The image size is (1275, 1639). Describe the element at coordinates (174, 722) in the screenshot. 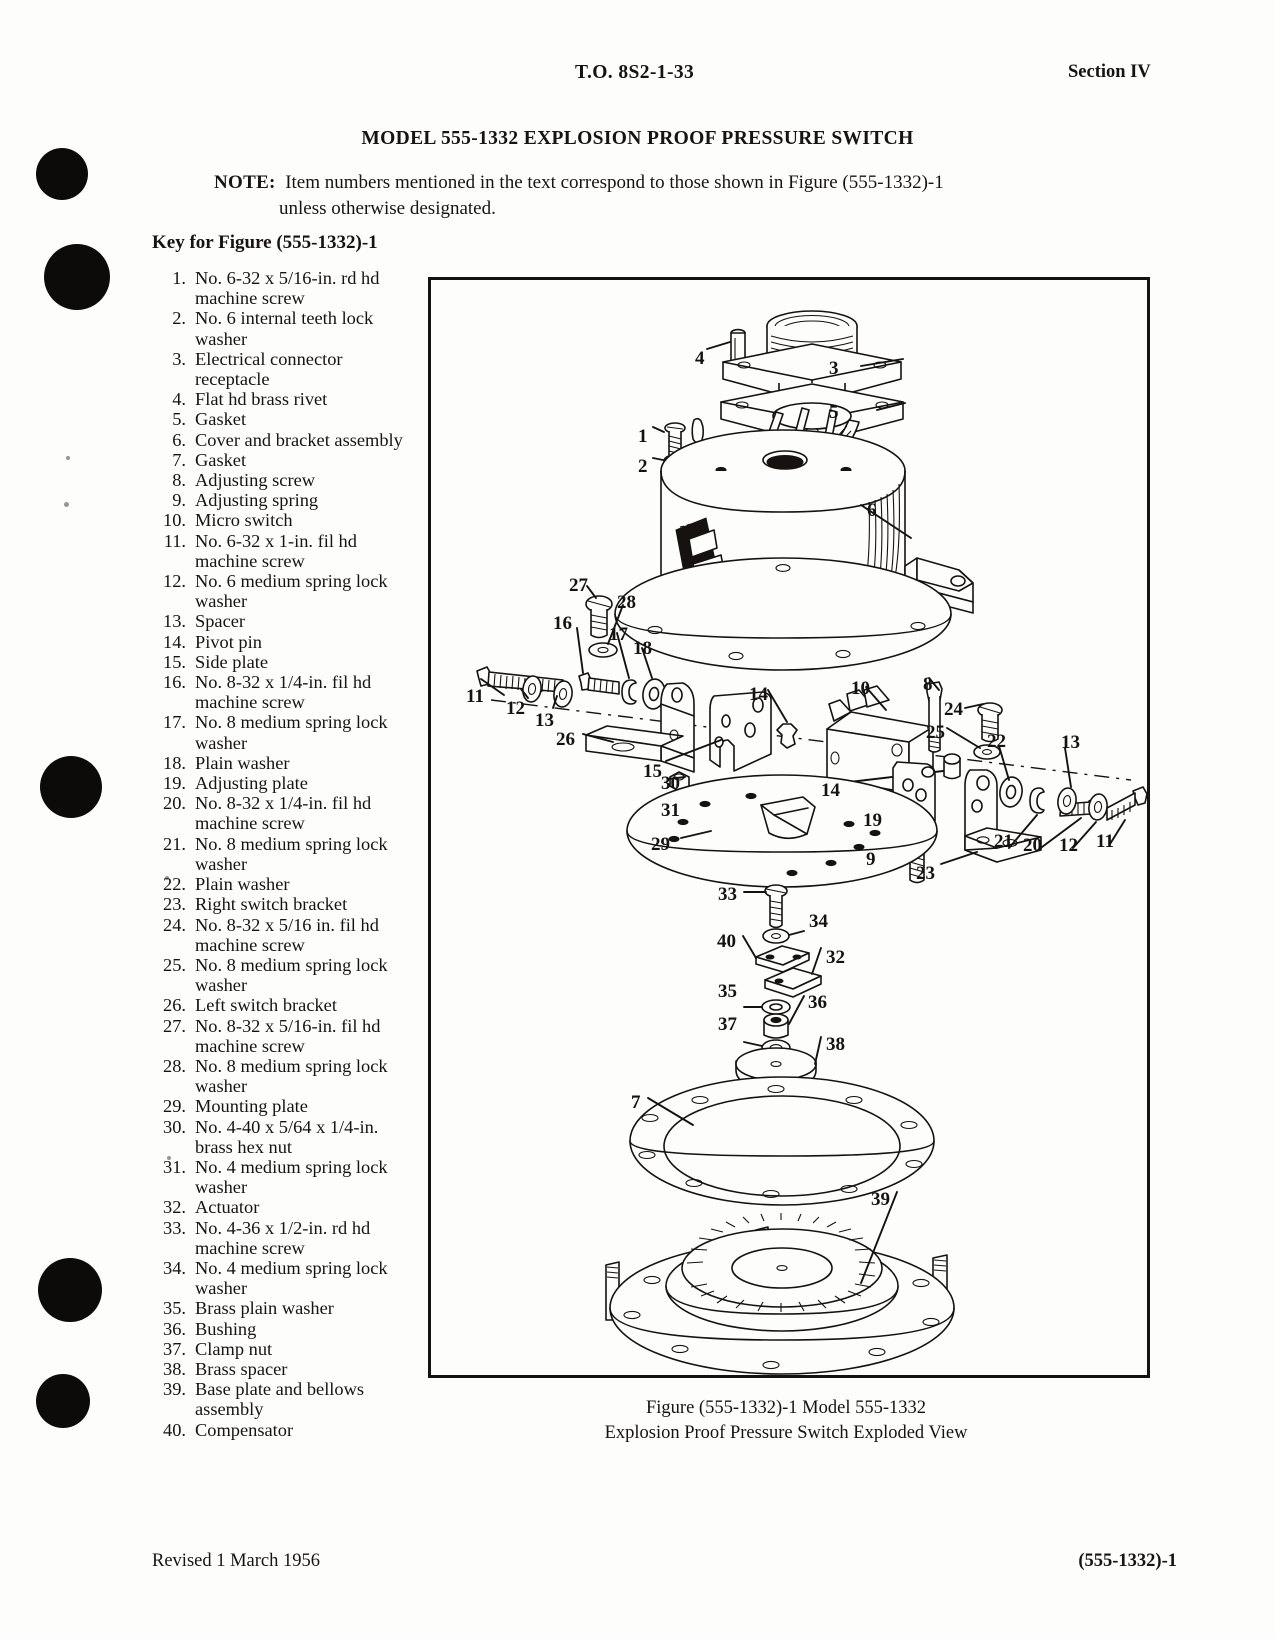

I see `key-item-number: 17.` at that location.